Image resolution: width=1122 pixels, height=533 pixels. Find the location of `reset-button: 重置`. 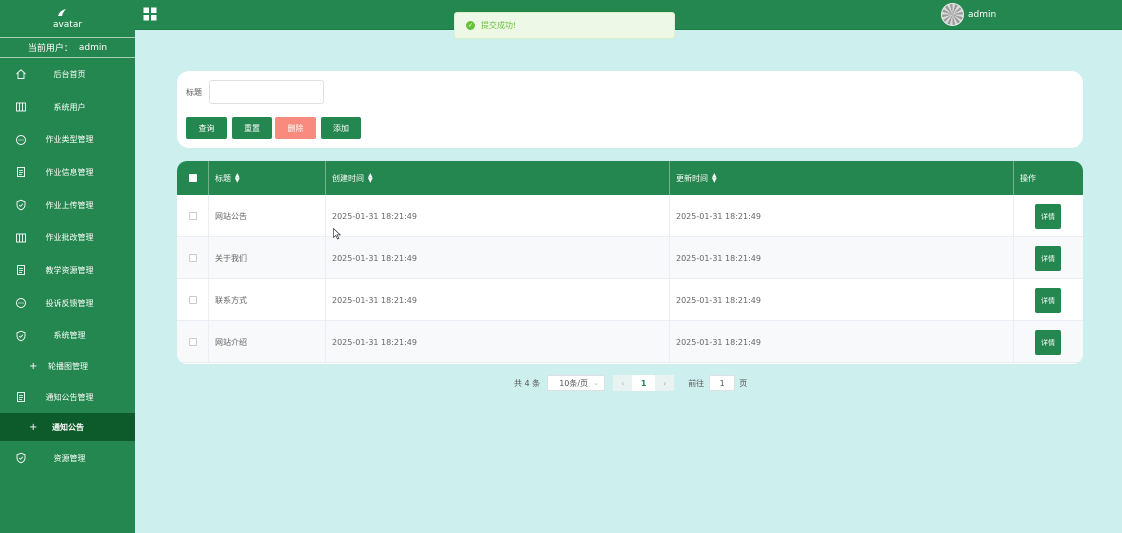

reset-button: 重置 is located at coordinates (252, 128).